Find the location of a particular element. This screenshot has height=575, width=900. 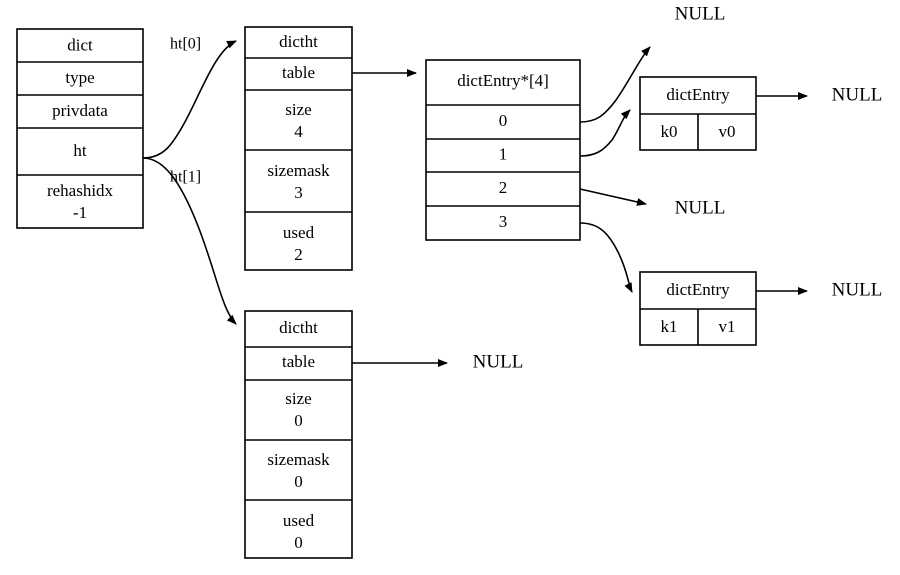

dict-entry-0-header: dictEntry is located at coordinates (698, 94).